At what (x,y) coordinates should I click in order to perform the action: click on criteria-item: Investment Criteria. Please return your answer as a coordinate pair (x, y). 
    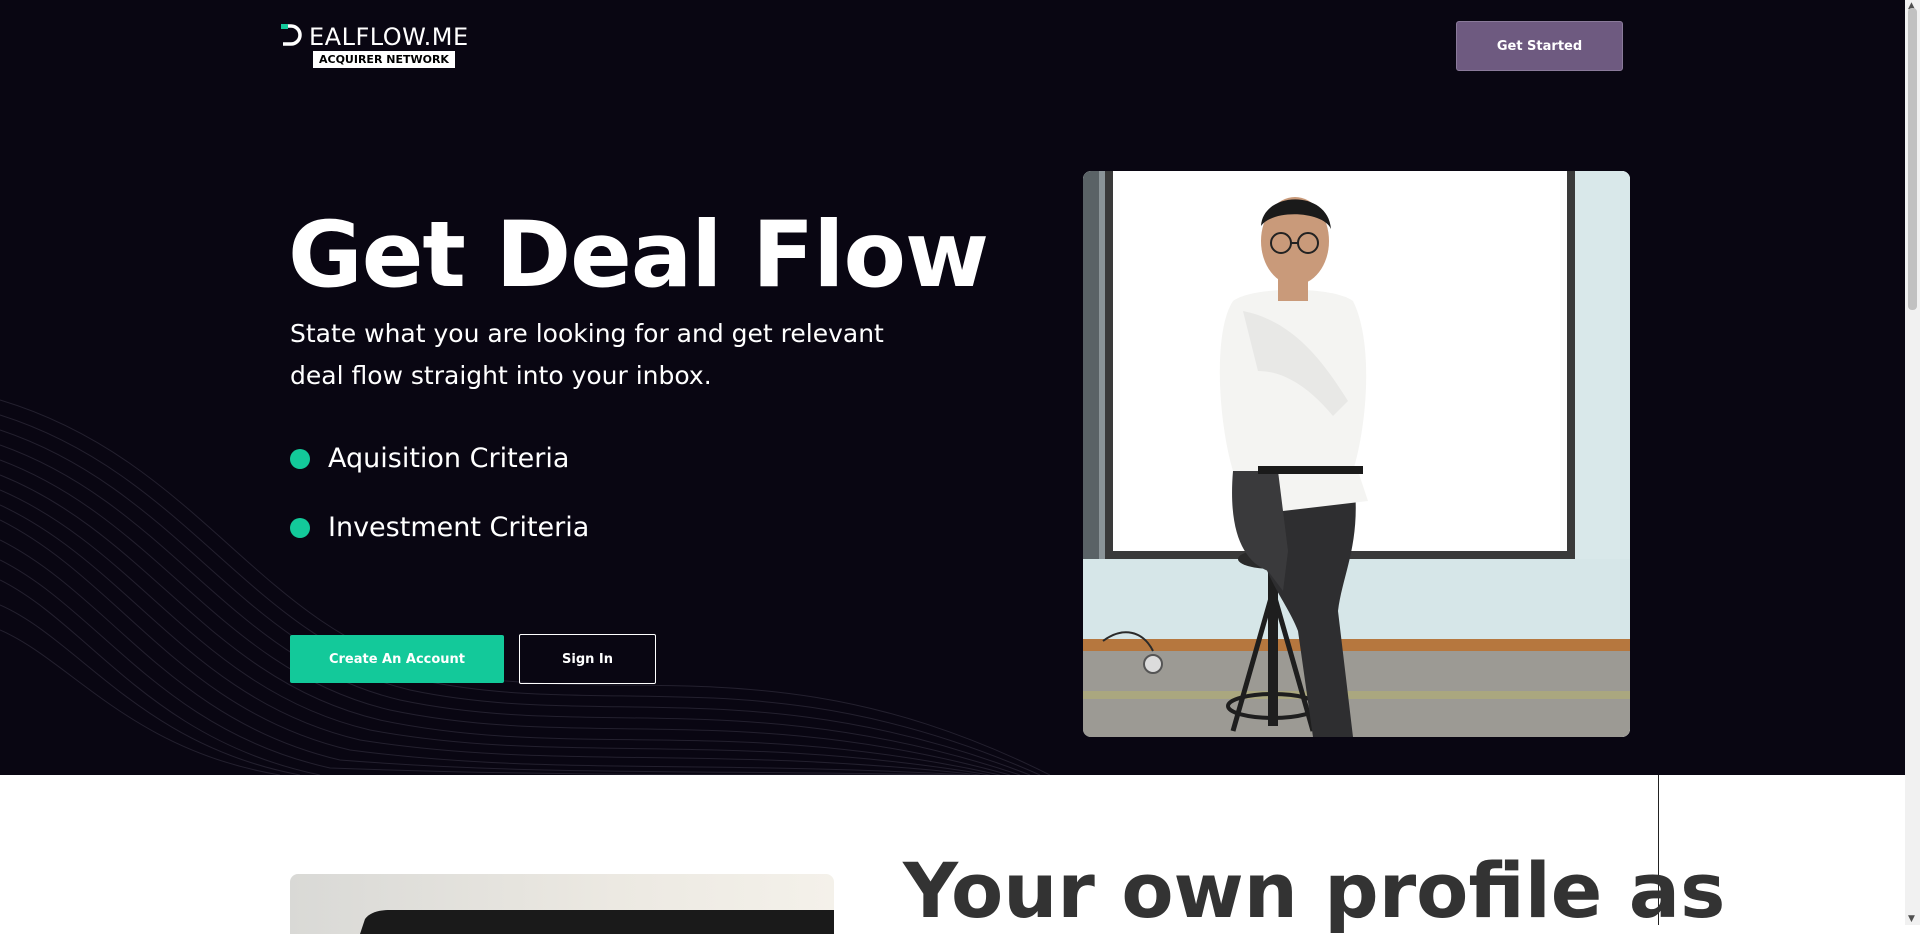
    Looking at the image, I should click on (439, 527).